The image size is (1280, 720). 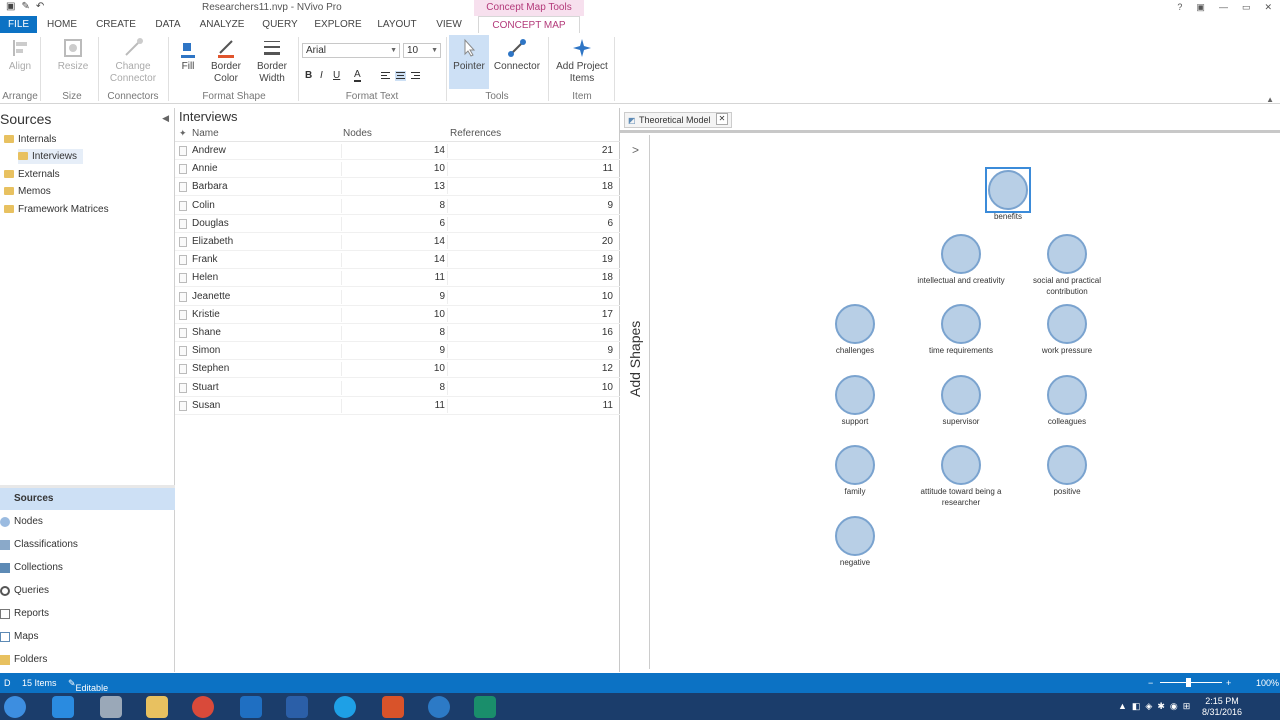 What do you see at coordinates (397, 151) in the screenshot?
I see `table-row: Andrew 14 21` at bounding box center [397, 151].